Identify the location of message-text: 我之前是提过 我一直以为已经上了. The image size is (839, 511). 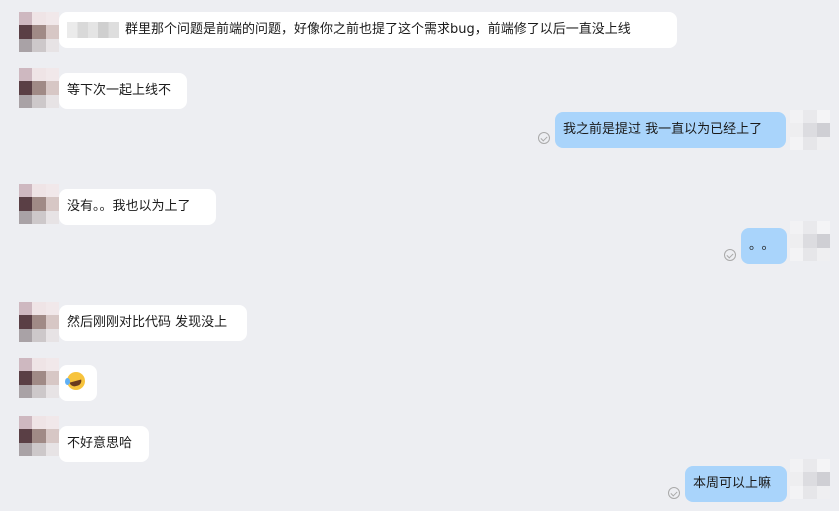
(663, 129).